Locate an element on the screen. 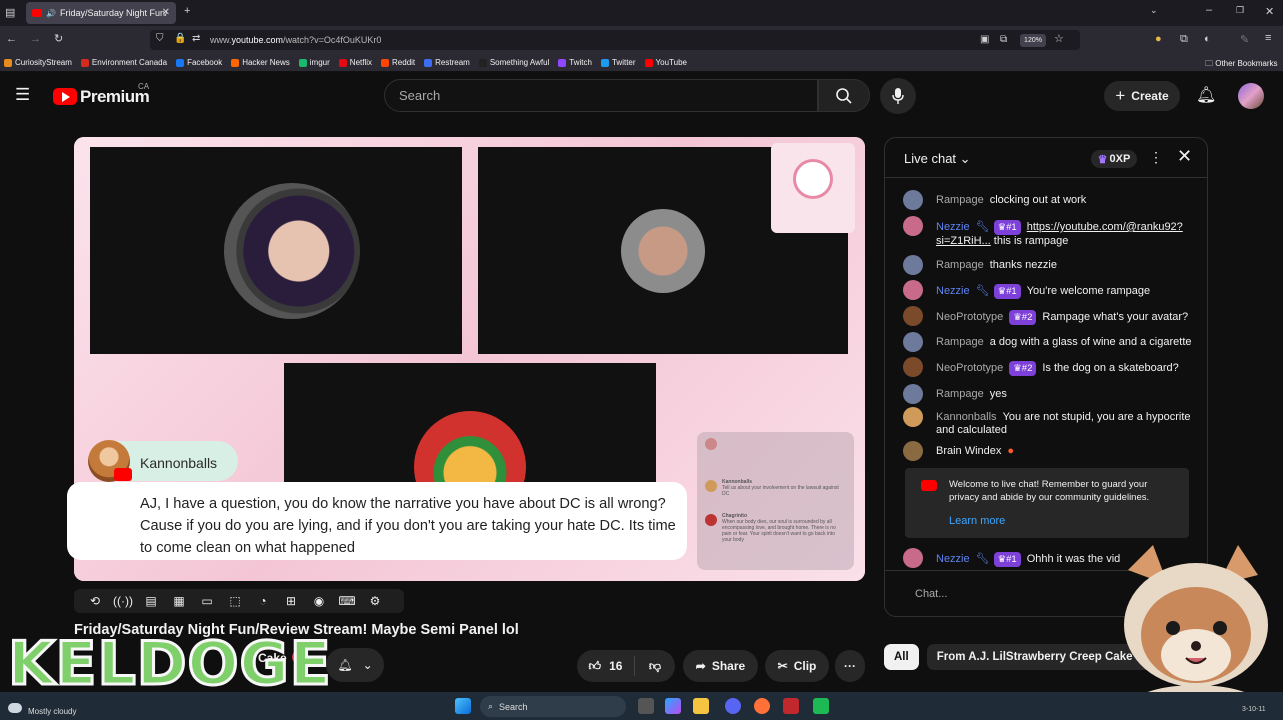 This screenshot has width=1283, height=720. copilot-icon is located at coordinates (673, 706).